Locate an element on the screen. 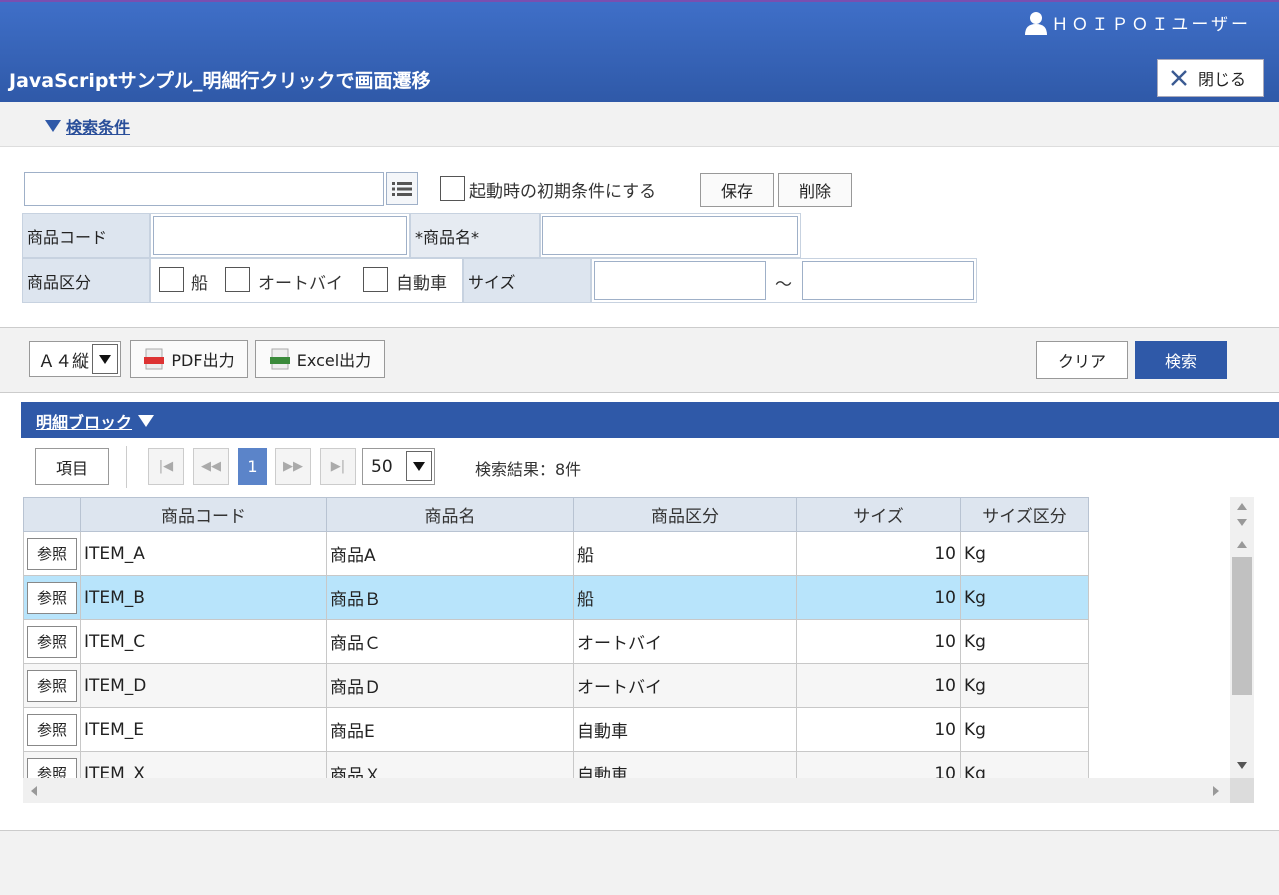  row-category: 自動車 is located at coordinates (685, 729).